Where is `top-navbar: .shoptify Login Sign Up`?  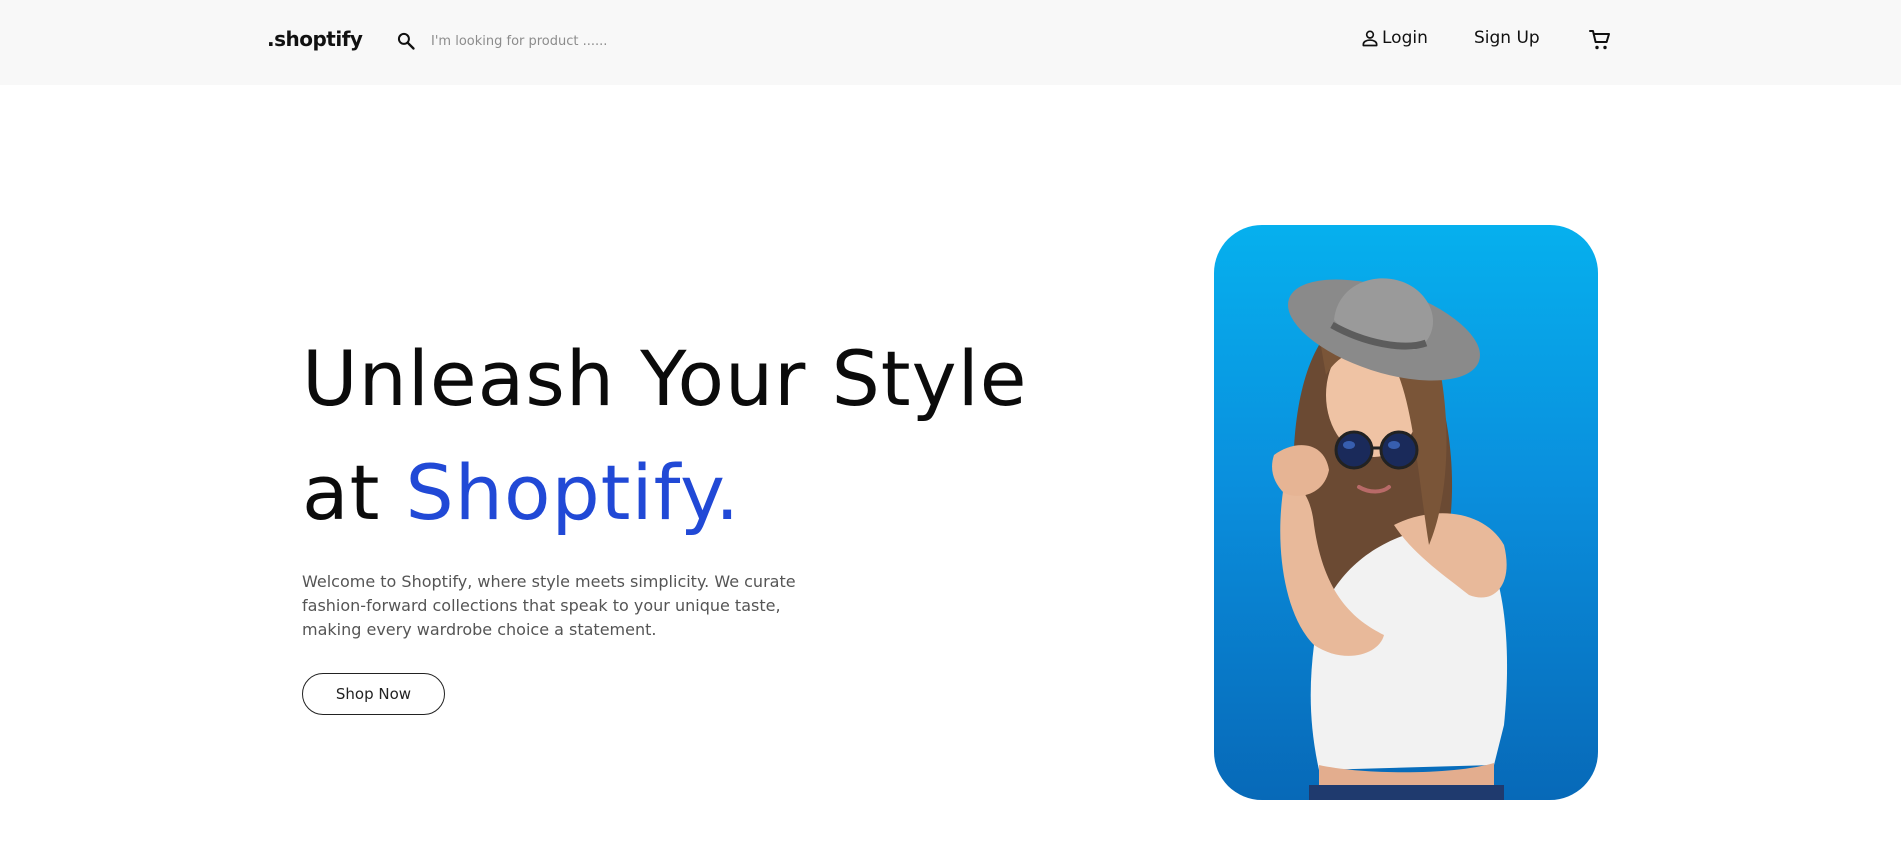
top-navbar: .shoptify Login Sign Up is located at coordinates (950, 42).